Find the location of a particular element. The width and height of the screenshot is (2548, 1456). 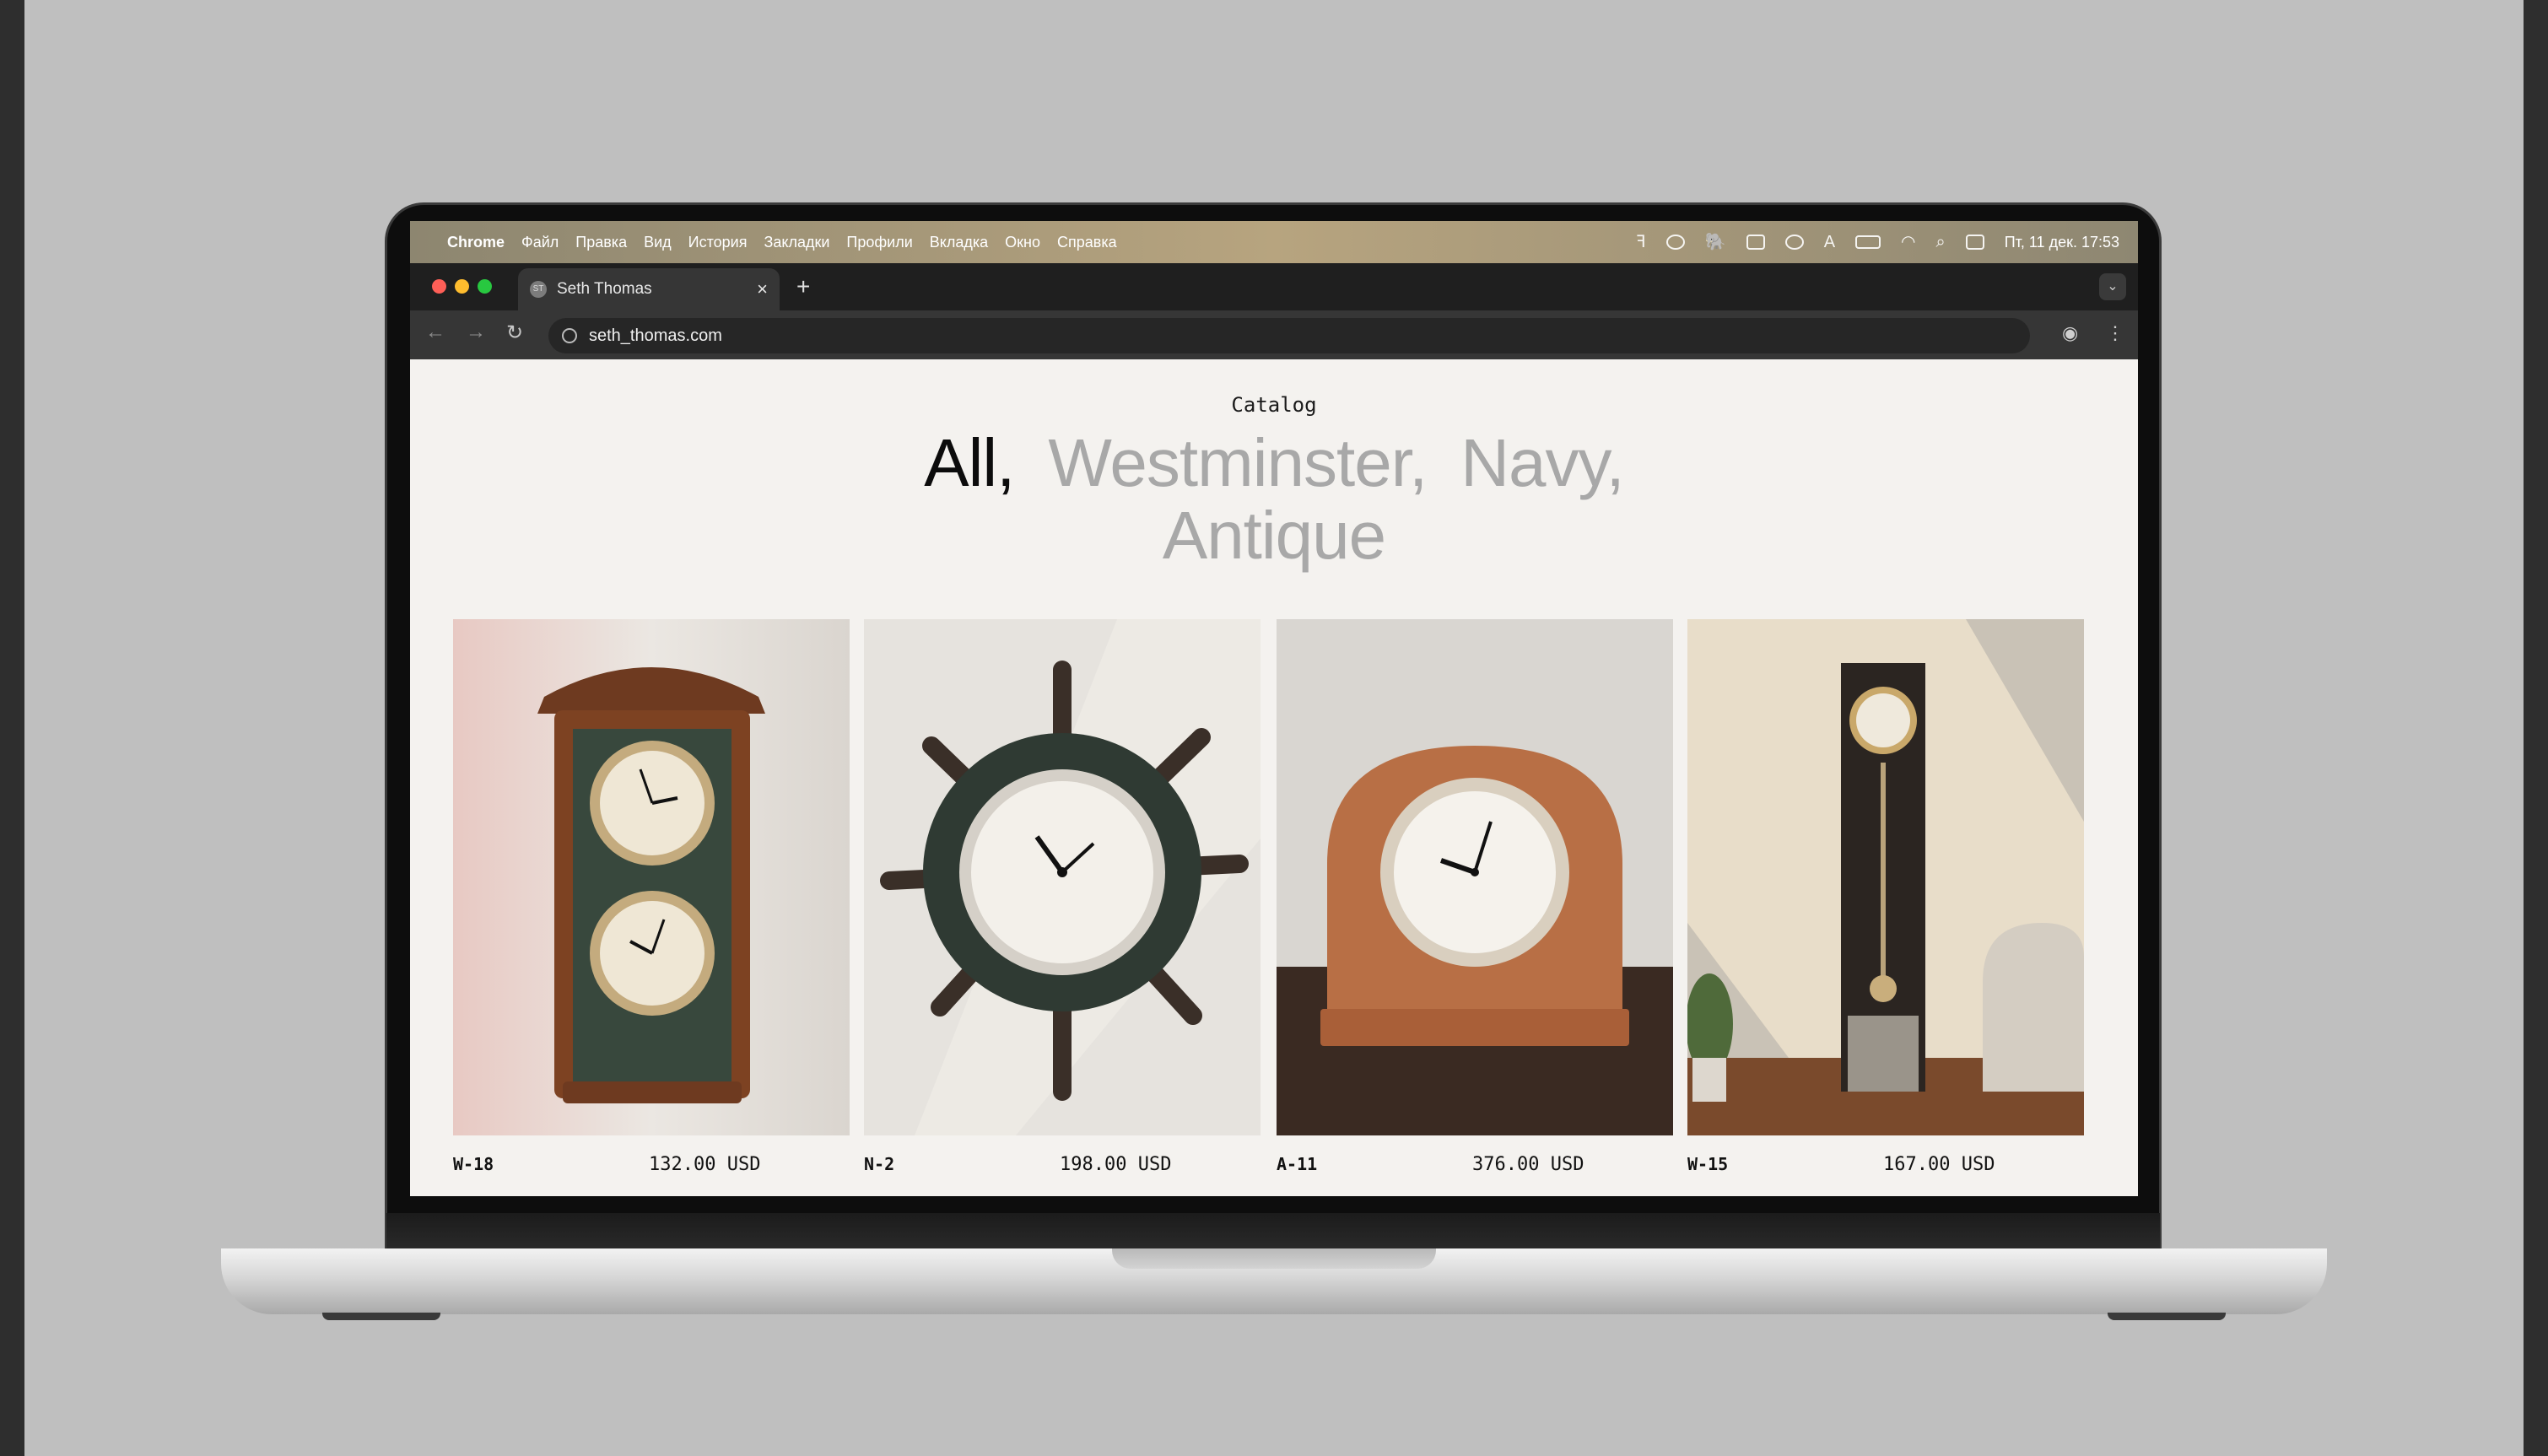

tab-close-icon: × is located at coordinates (762, 289).